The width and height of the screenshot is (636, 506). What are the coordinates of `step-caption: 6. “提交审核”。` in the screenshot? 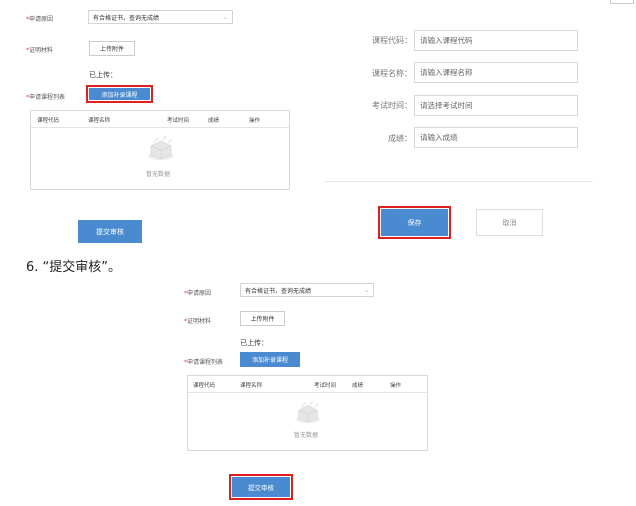 It's located at (74, 267).